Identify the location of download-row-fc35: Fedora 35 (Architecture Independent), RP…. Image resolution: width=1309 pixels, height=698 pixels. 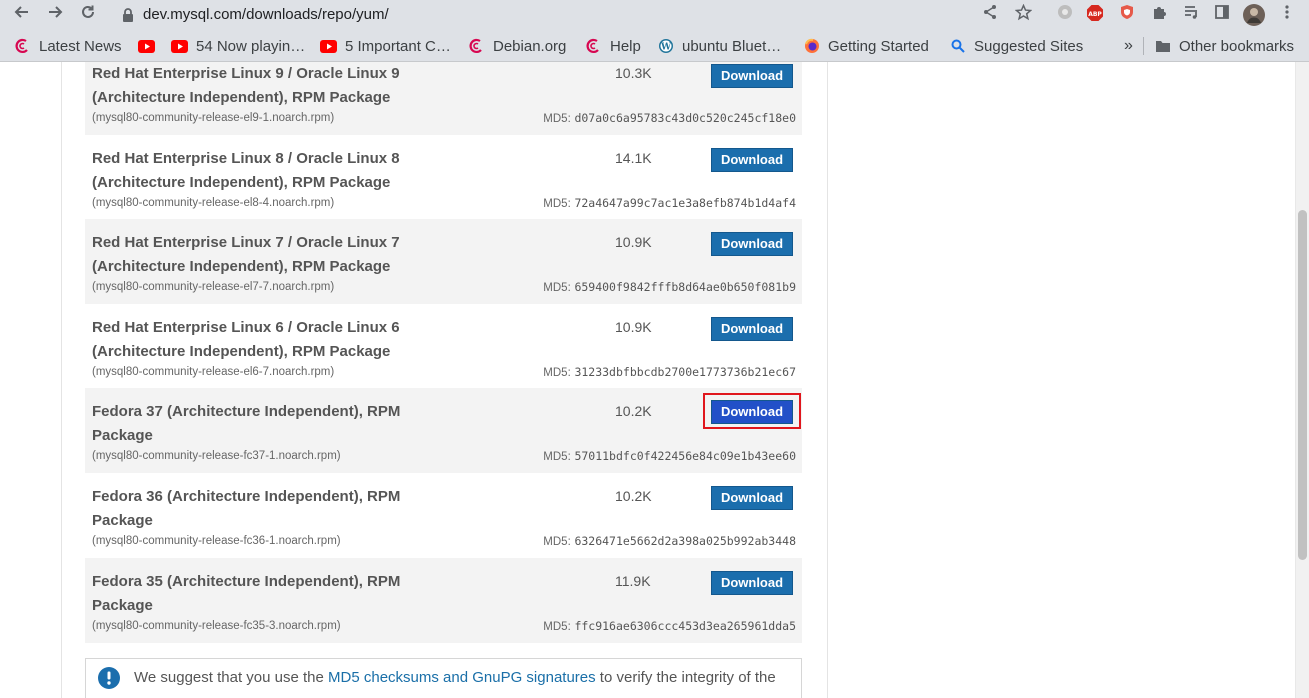
(443, 600).